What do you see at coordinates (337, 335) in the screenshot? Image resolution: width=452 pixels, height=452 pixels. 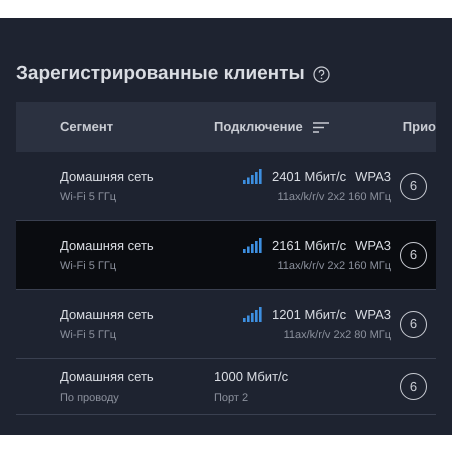 I see `detail-label: 11ax/k/r/v 2x2 80 МГц` at bounding box center [337, 335].